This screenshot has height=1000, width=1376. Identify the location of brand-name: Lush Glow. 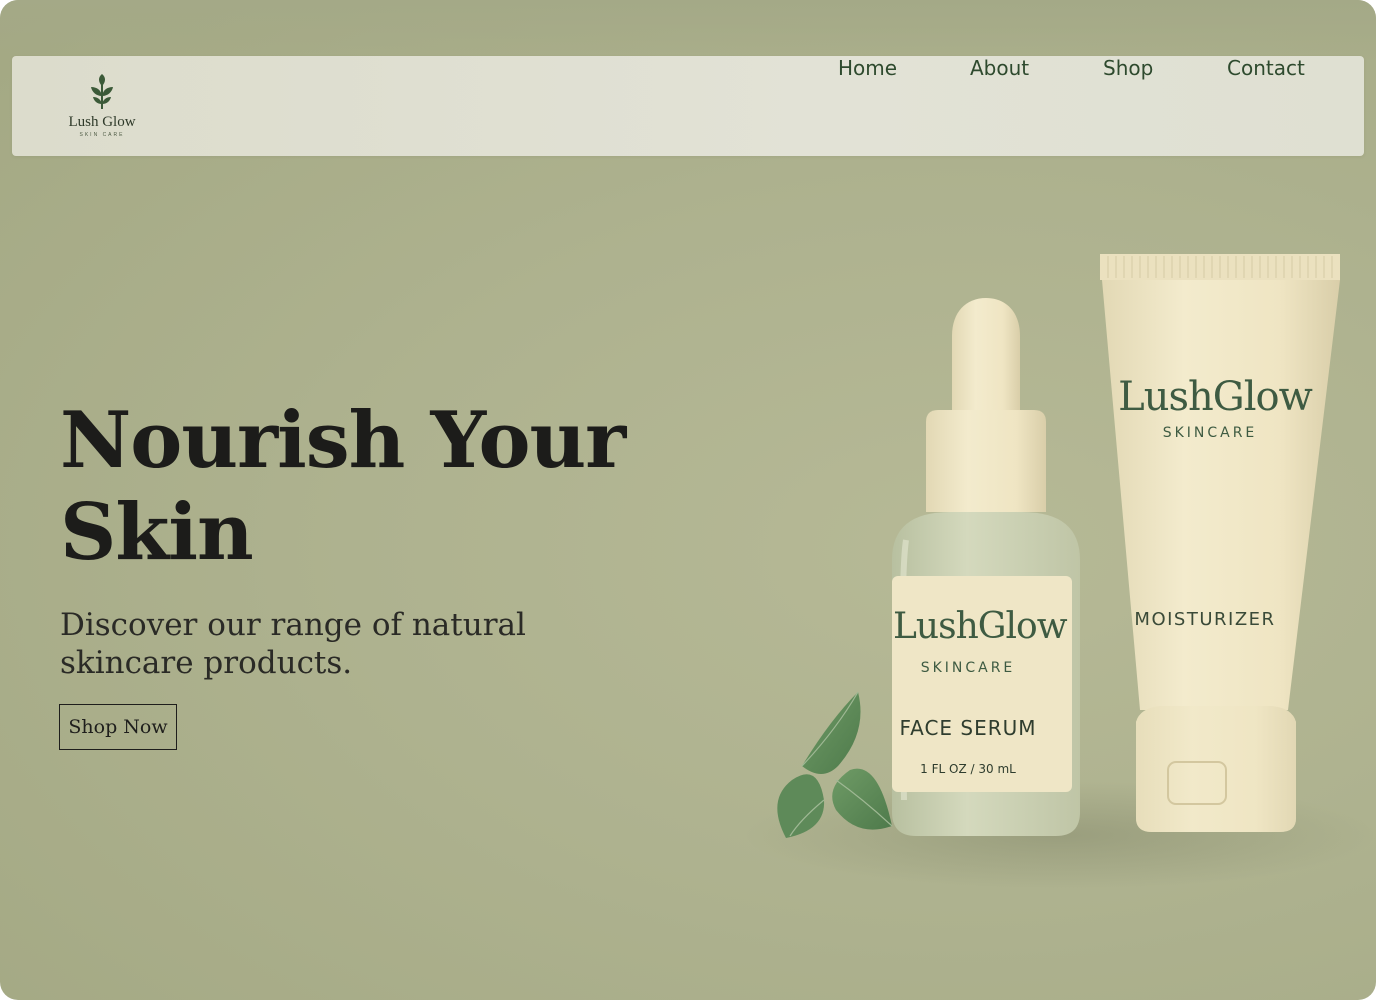
(102, 122).